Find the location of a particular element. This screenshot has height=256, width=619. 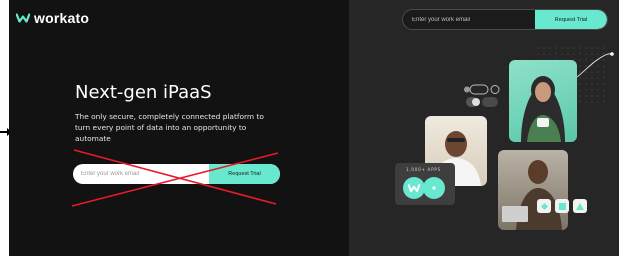

hero-title: Next-gen iPaaS is located at coordinates (143, 92).